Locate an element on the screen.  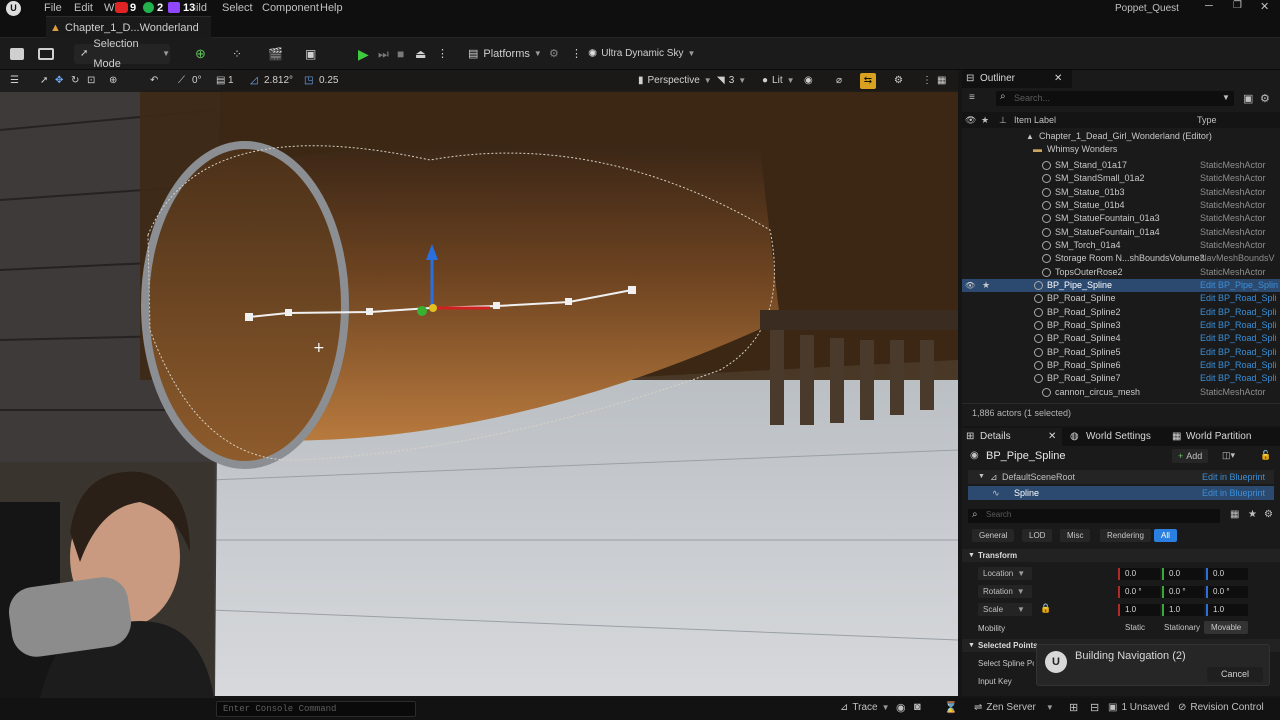
content-browser-icon is located at coordinates (46, 54).